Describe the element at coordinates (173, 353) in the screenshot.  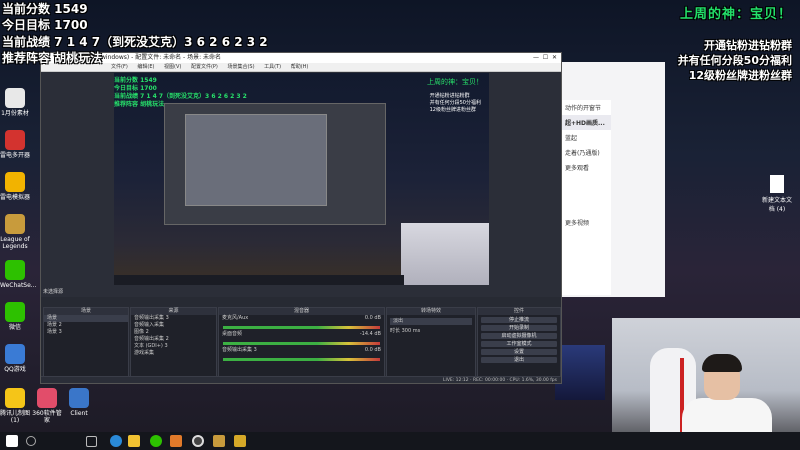
I see `source-item: 游戏采集` at that location.